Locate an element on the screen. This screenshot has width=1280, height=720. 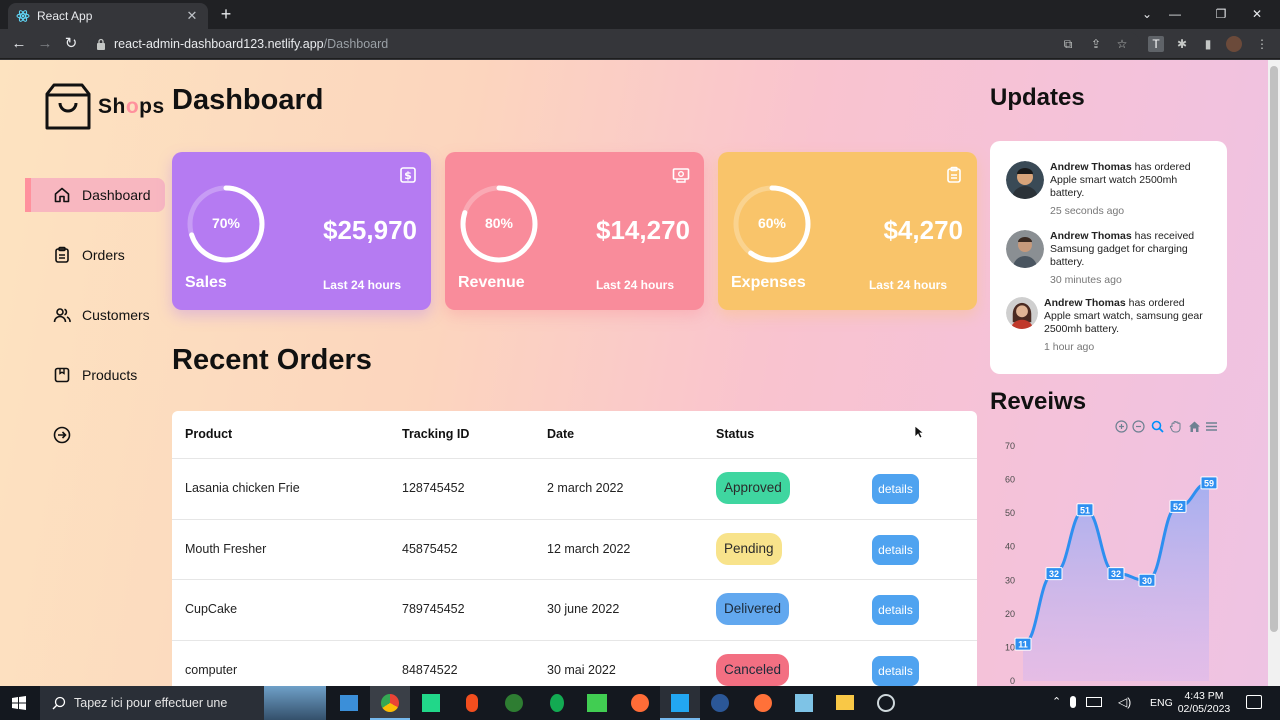
page-scrollbar is located at coordinates (1274, 373).